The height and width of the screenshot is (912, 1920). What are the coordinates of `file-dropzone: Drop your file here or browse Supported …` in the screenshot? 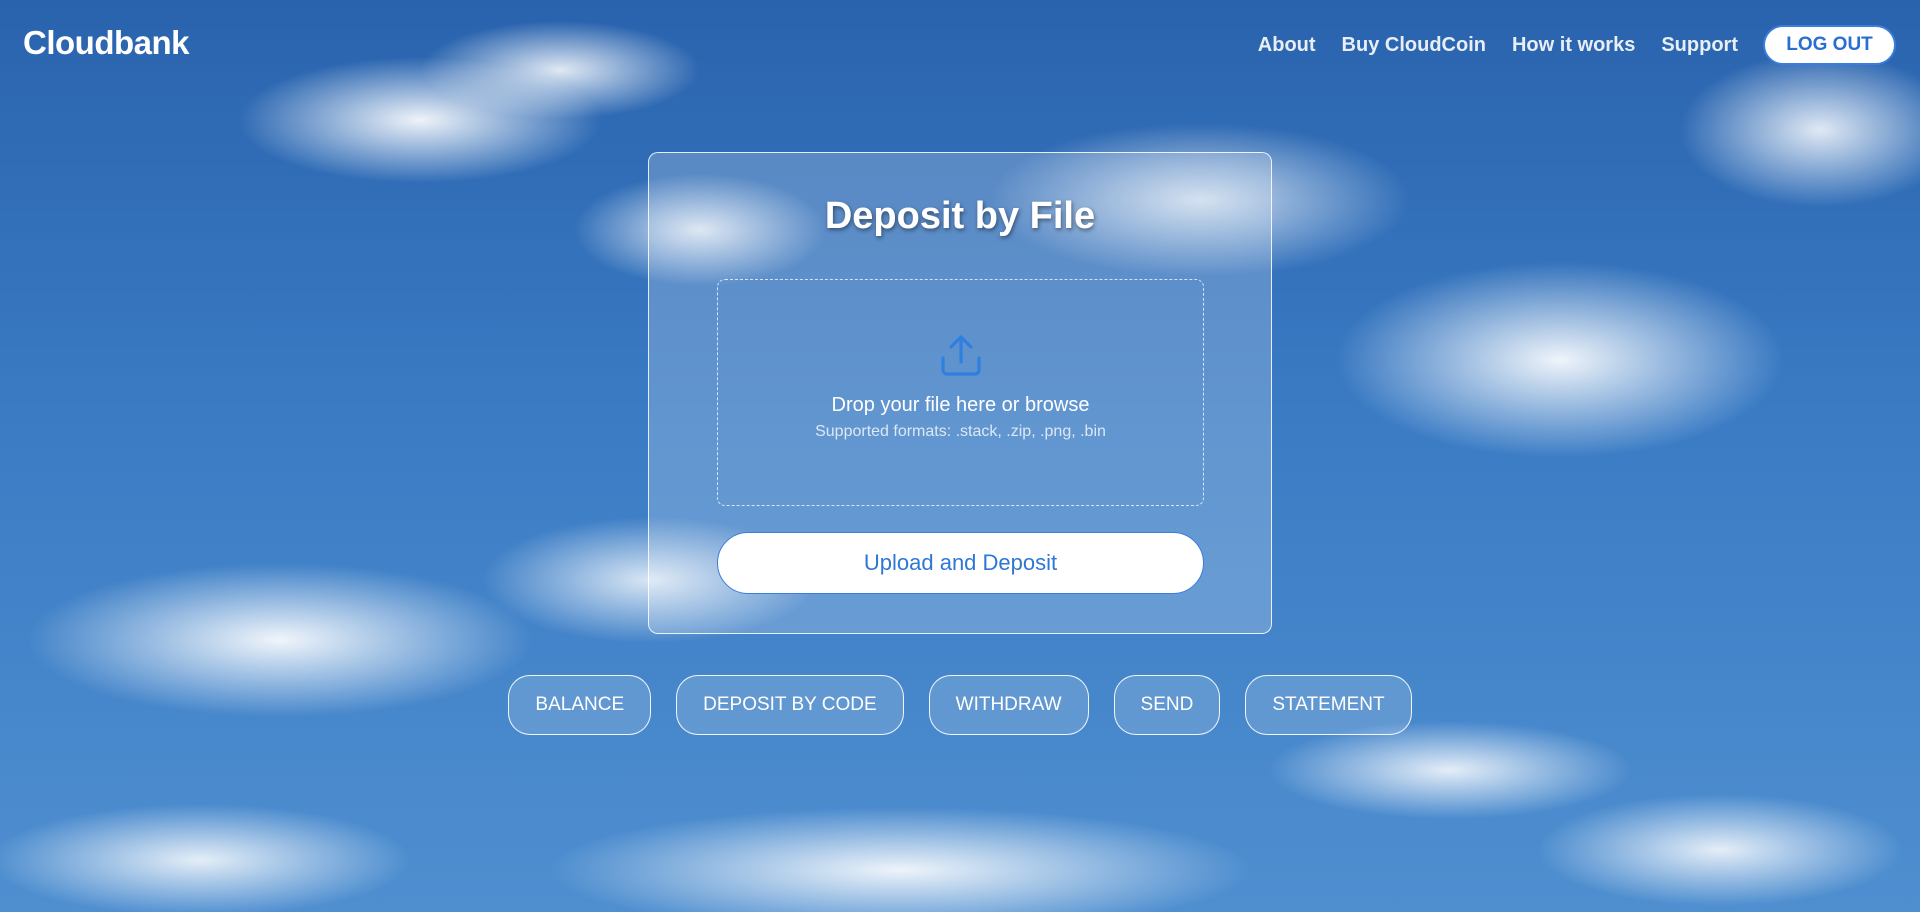 It's located at (960, 392).